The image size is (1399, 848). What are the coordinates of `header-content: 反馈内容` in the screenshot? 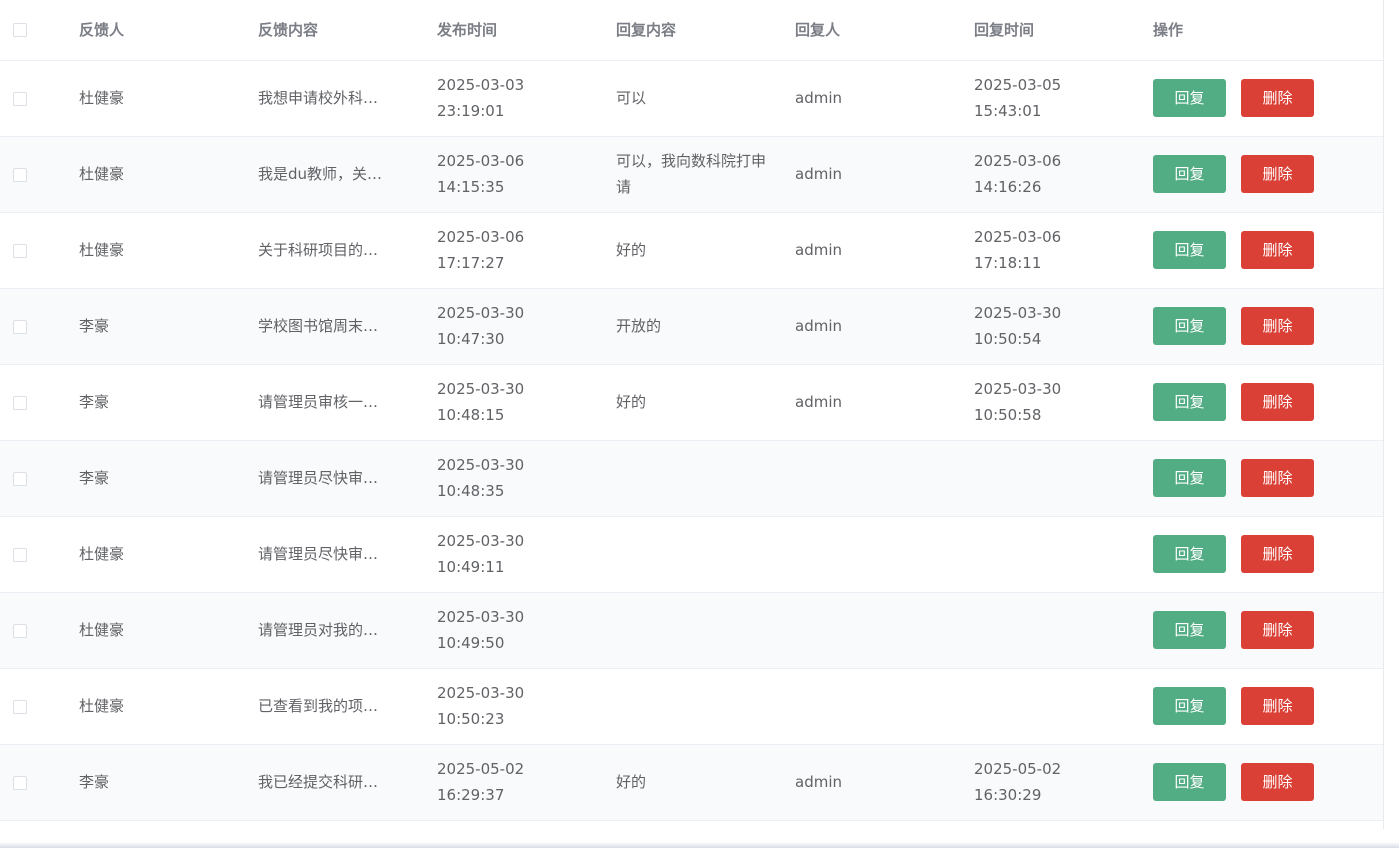 It's located at (347, 30).